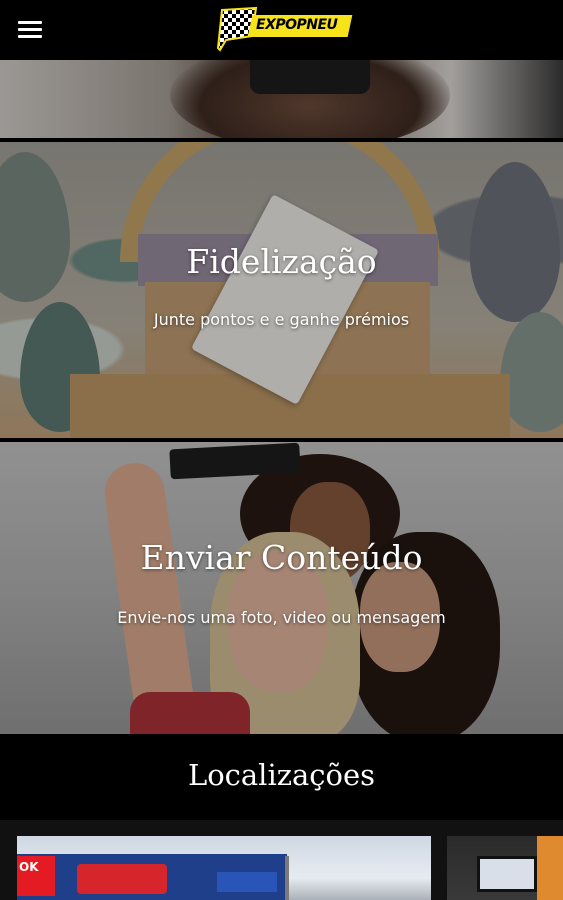  I want to click on app-header: EXPOPNEU, so click(281, 30).